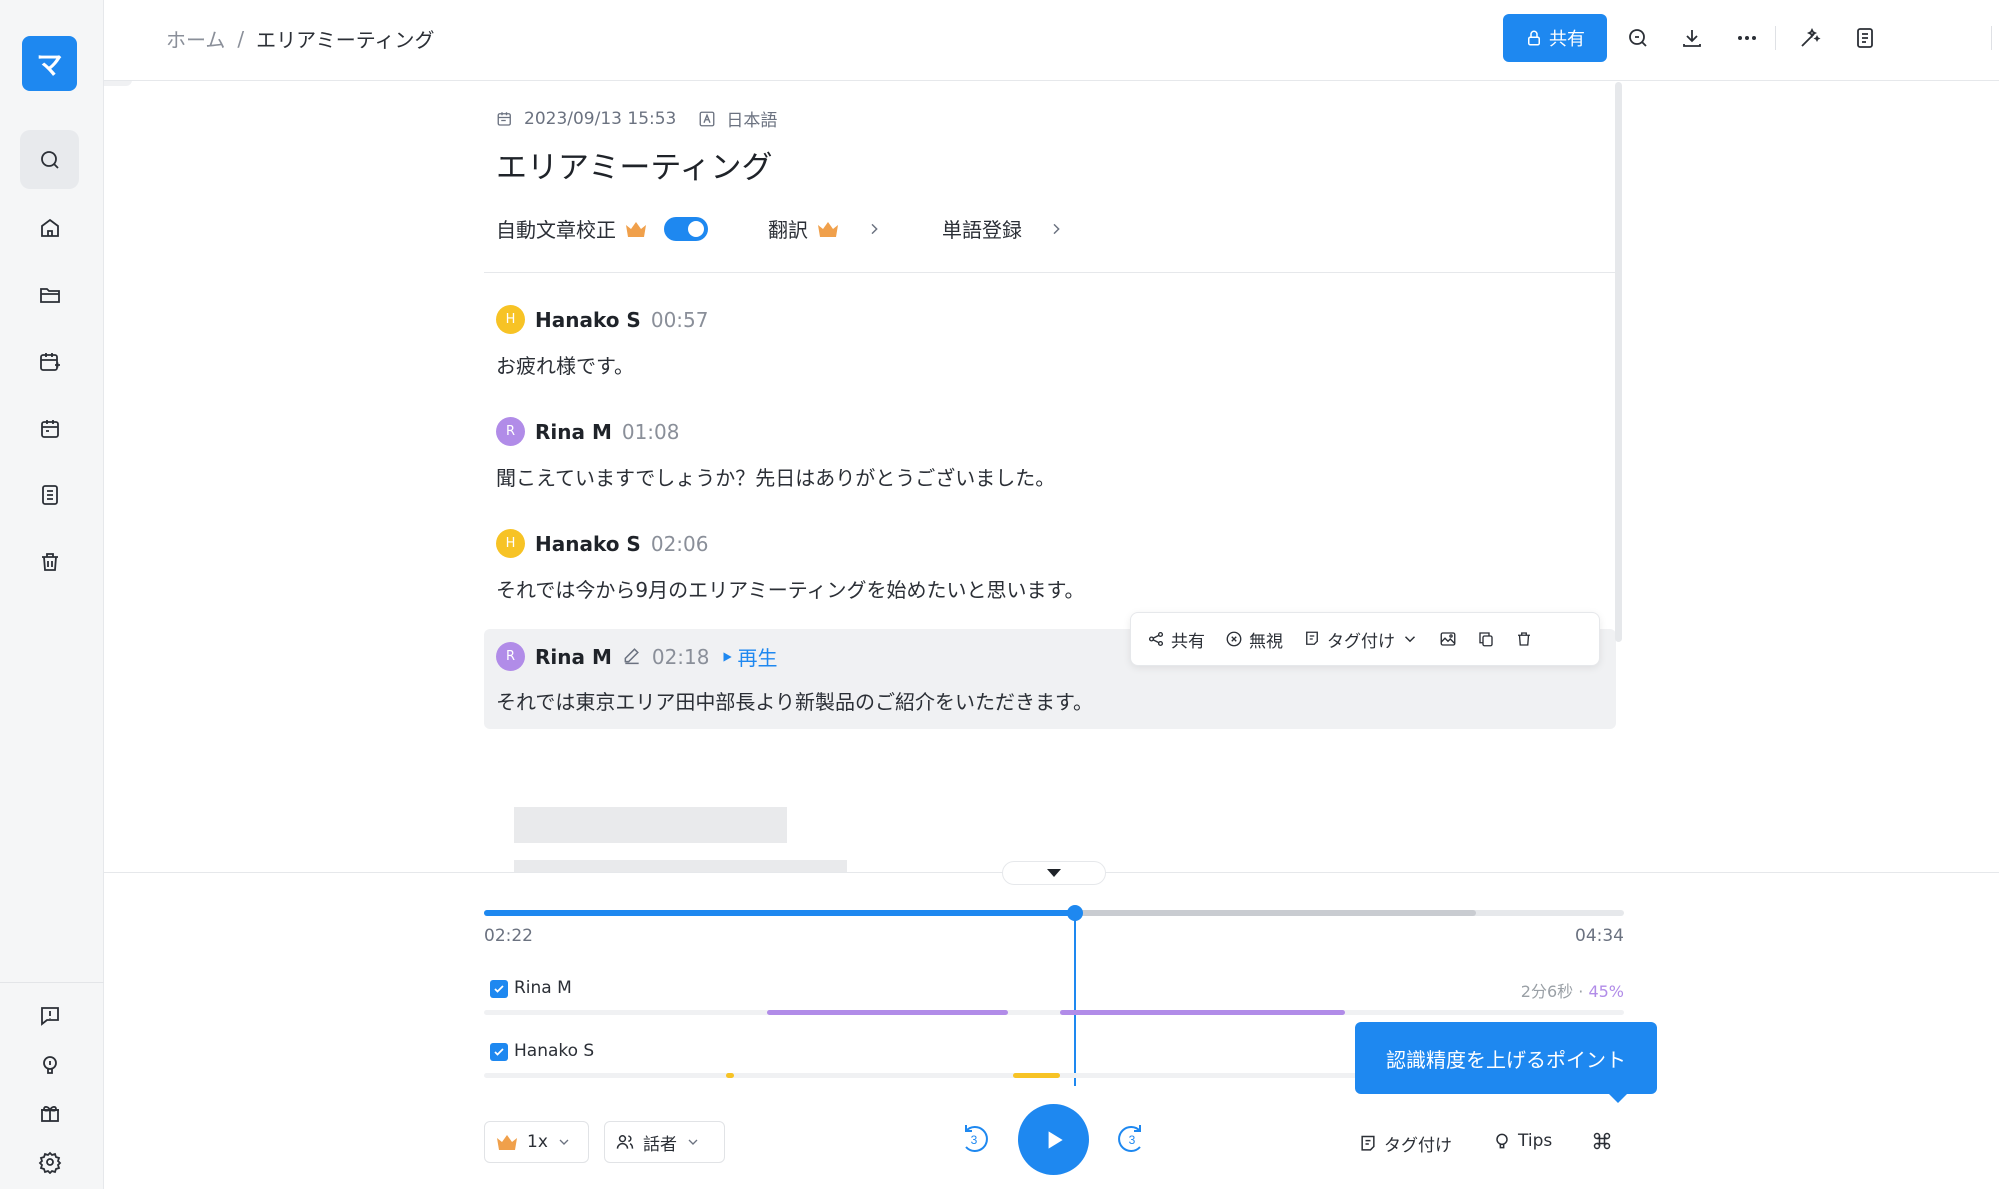 The width and height of the screenshot is (1999, 1189). What do you see at coordinates (1522, 1141) in the screenshot?
I see `player-tips-button: Tips` at bounding box center [1522, 1141].